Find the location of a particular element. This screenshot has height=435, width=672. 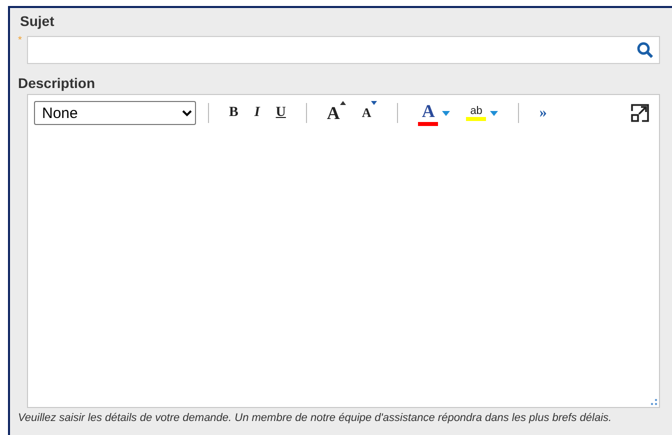

font-color-button: A is located at coordinates (434, 113).